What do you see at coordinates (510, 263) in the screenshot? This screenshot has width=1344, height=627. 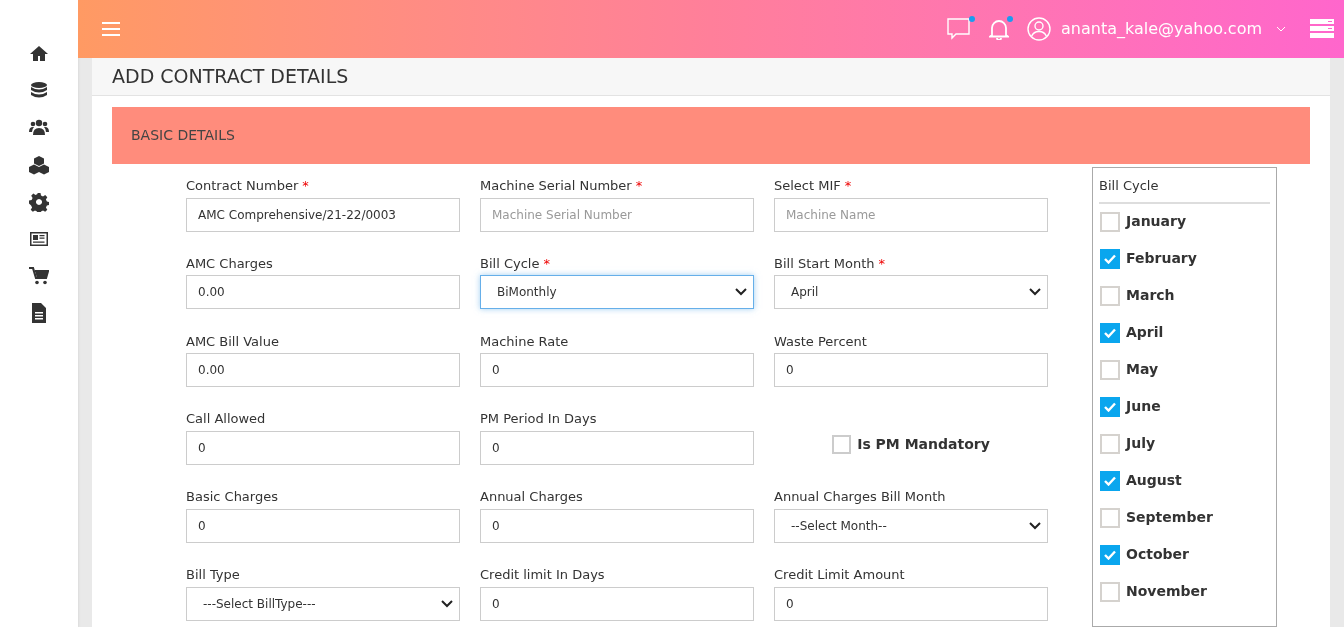 I see `field-label: Bill Cycle` at bounding box center [510, 263].